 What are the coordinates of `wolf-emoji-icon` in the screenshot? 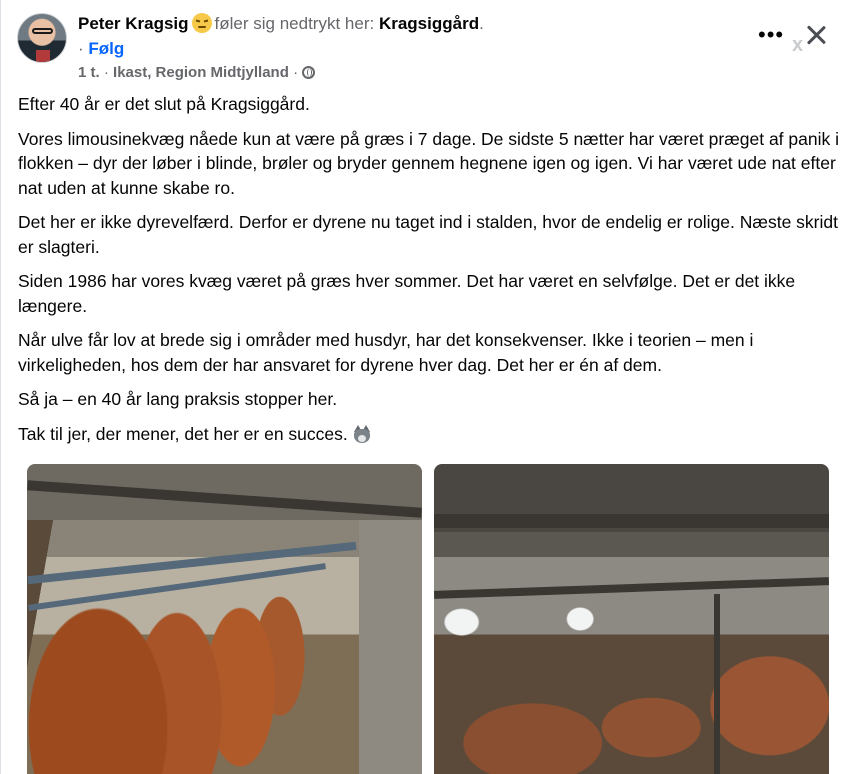 It's located at (362, 433).